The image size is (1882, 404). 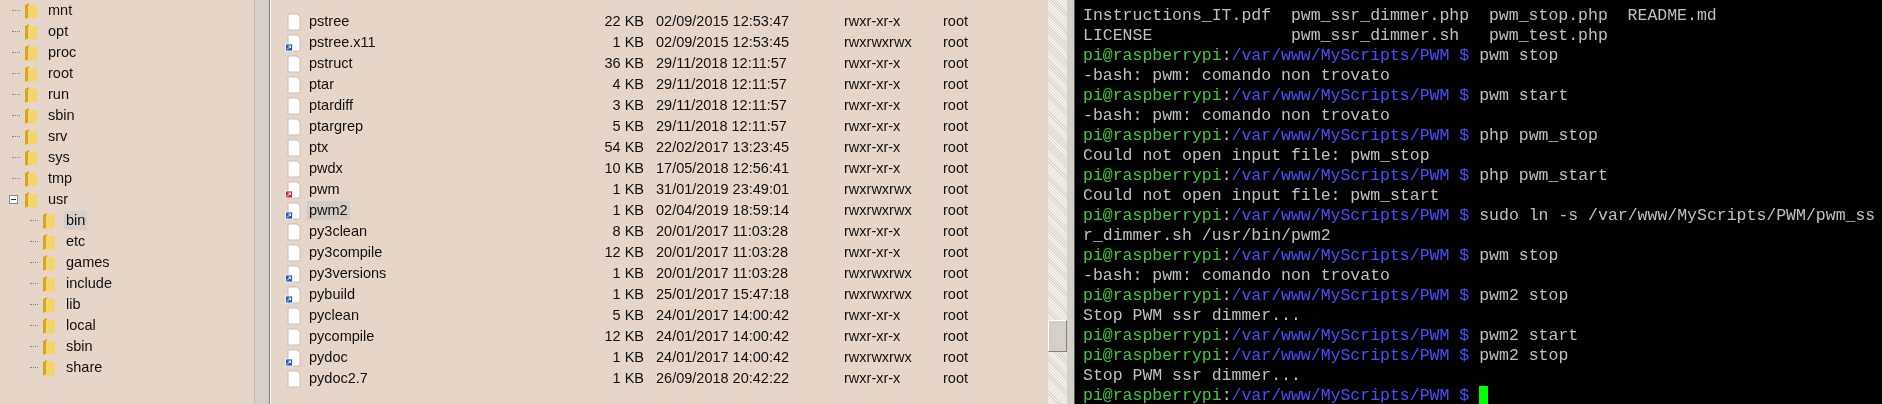 I want to click on file-modified: 02/09/2015 12:53:45, so click(x=723, y=42).